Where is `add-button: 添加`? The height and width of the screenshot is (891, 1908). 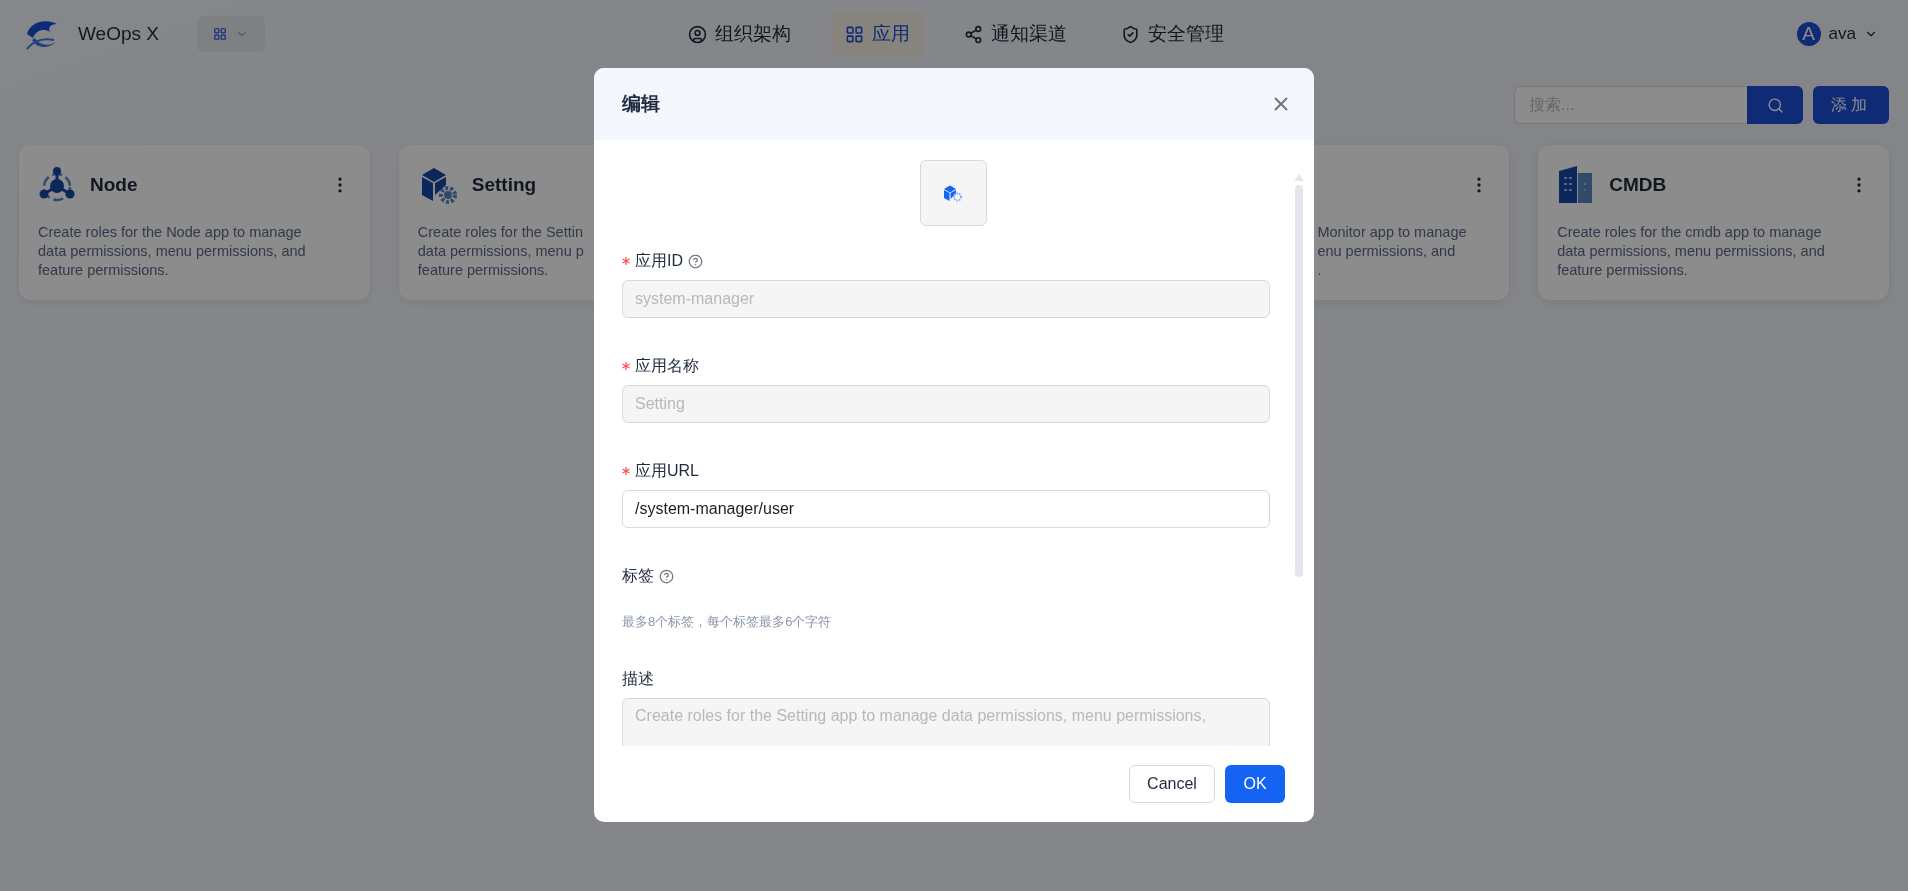 add-button: 添加 is located at coordinates (1851, 105).